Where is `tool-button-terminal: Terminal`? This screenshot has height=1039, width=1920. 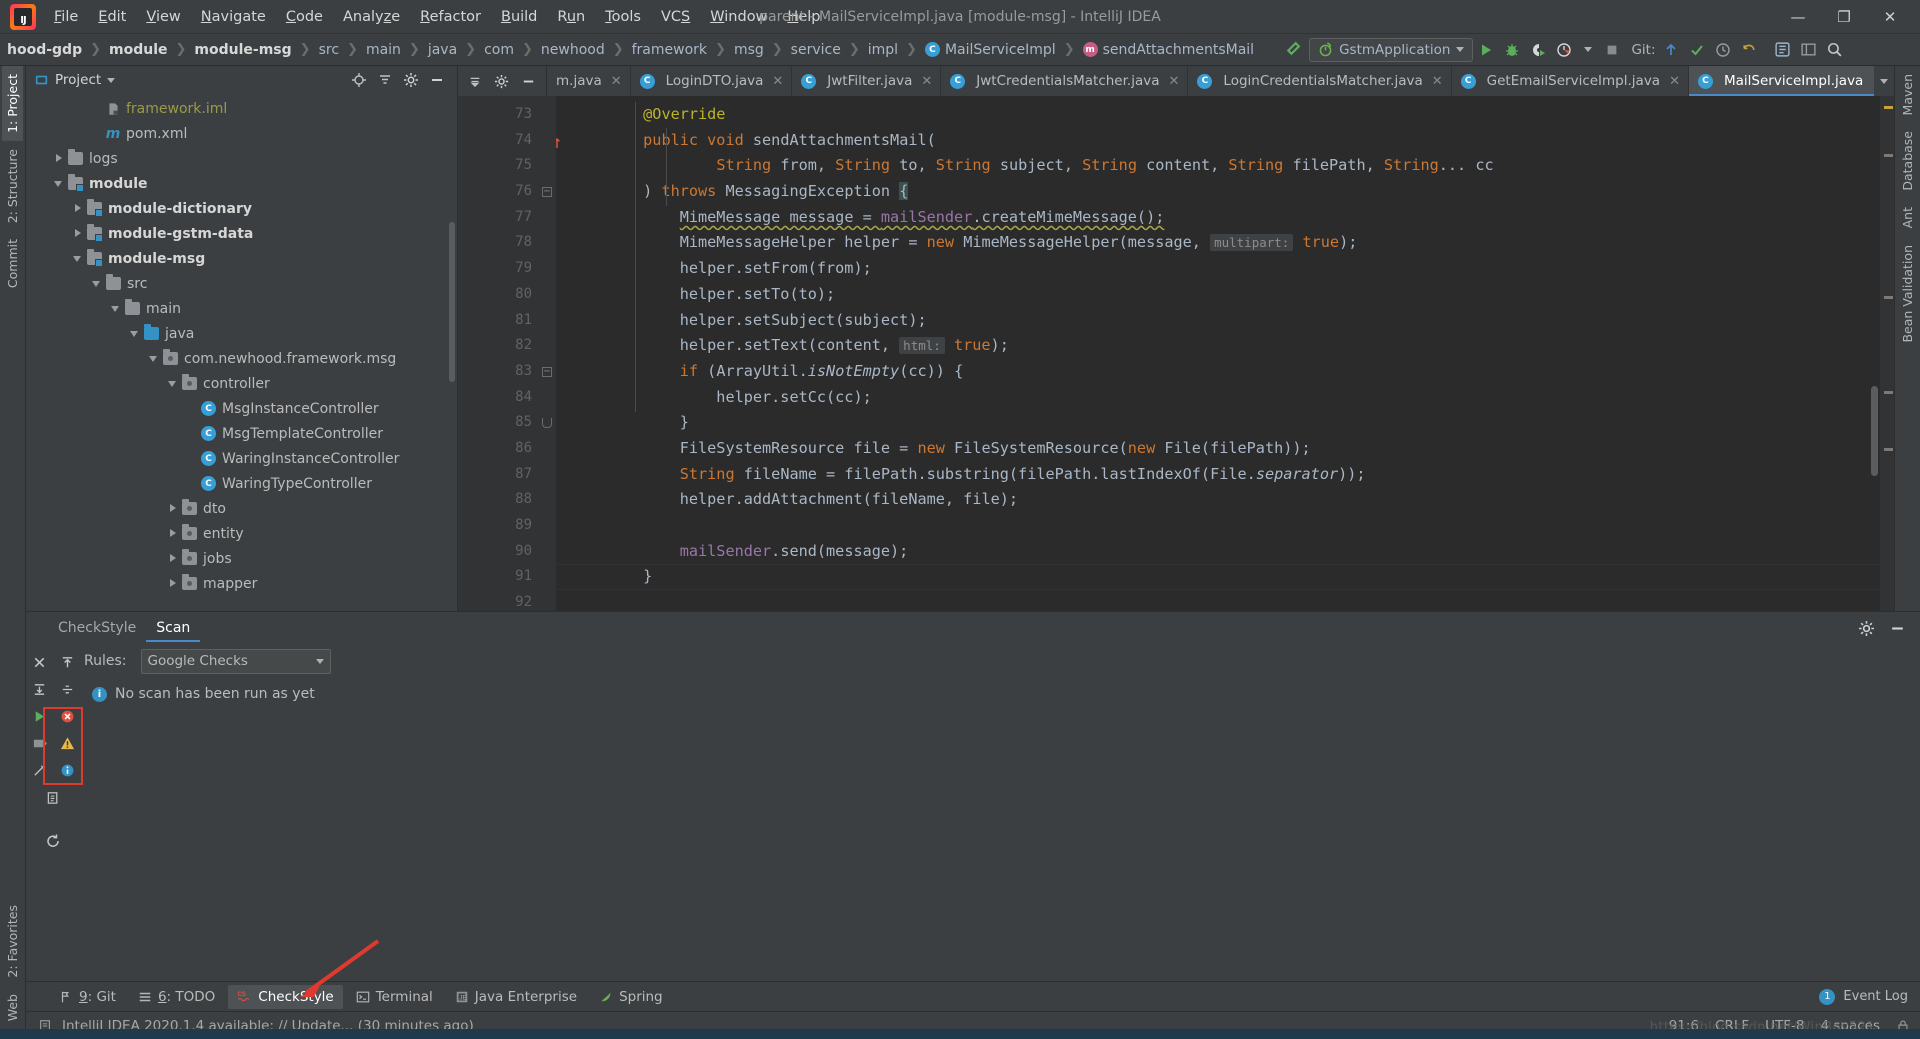
tool-button-terminal: Terminal is located at coordinates (394, 997).